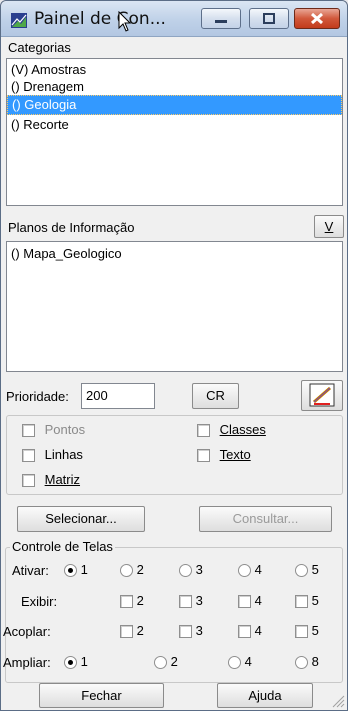 The height and width of the screenshot is (711, 348). I want to click on close-icon, so click(317, 18).